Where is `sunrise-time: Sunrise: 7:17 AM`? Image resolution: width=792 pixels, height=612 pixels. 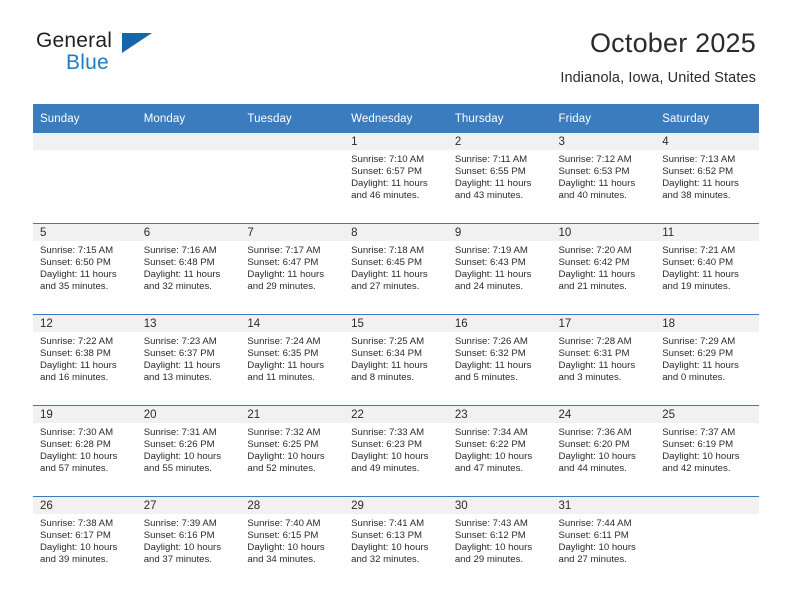 sunrise-time: Sunrise: 7:17 AM is located at coordinates (284, 250).